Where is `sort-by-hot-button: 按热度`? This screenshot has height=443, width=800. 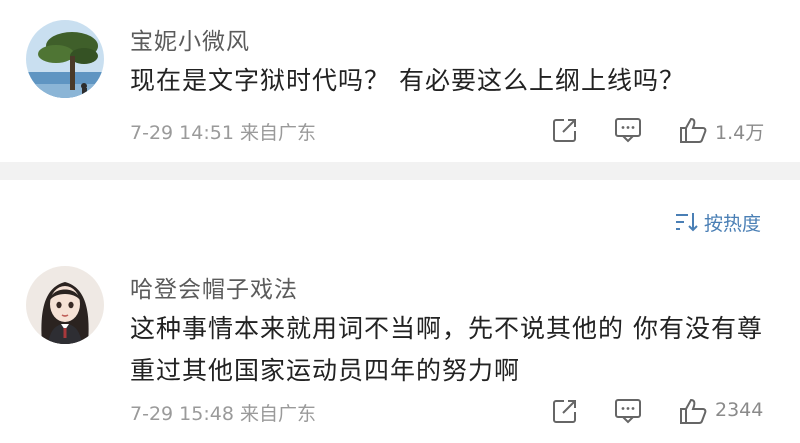
sort-by-hot-button: 按热度 is located at coordinates (717, 222).